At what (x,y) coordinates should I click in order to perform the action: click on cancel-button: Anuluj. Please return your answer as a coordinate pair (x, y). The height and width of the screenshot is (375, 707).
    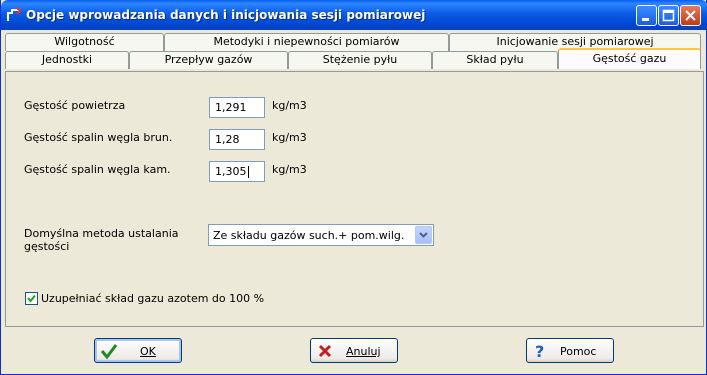
    Looking at the image, I should click on (354, 350).